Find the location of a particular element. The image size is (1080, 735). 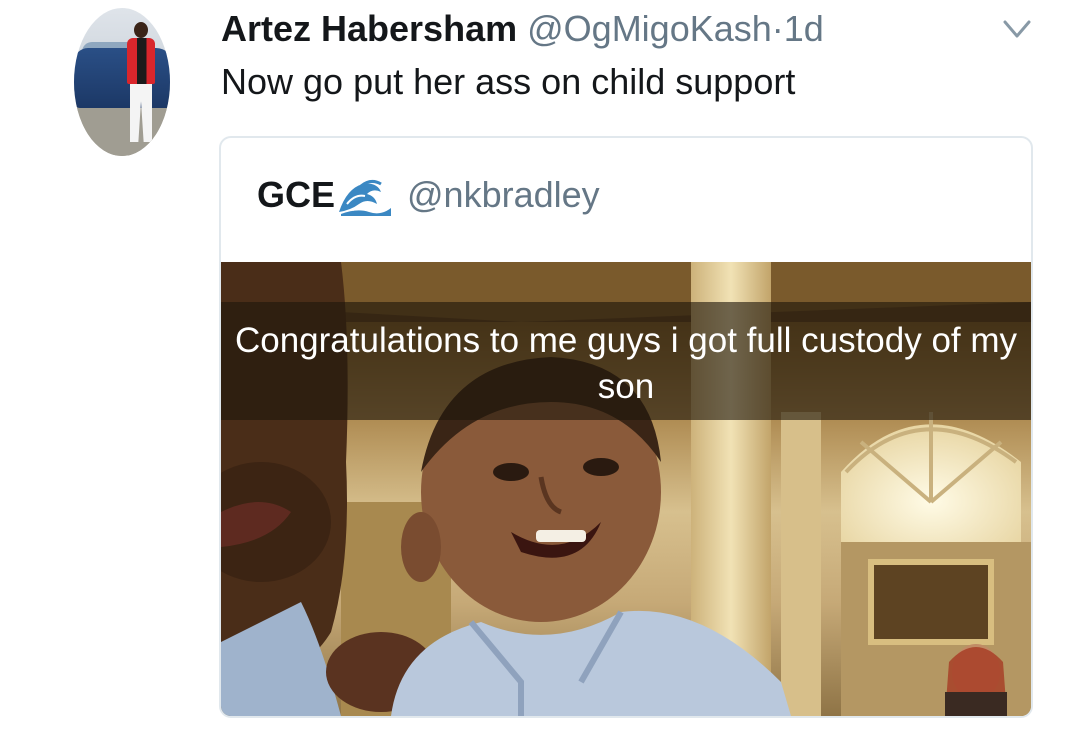

avatar-ground is located at coordinates (122, 132).